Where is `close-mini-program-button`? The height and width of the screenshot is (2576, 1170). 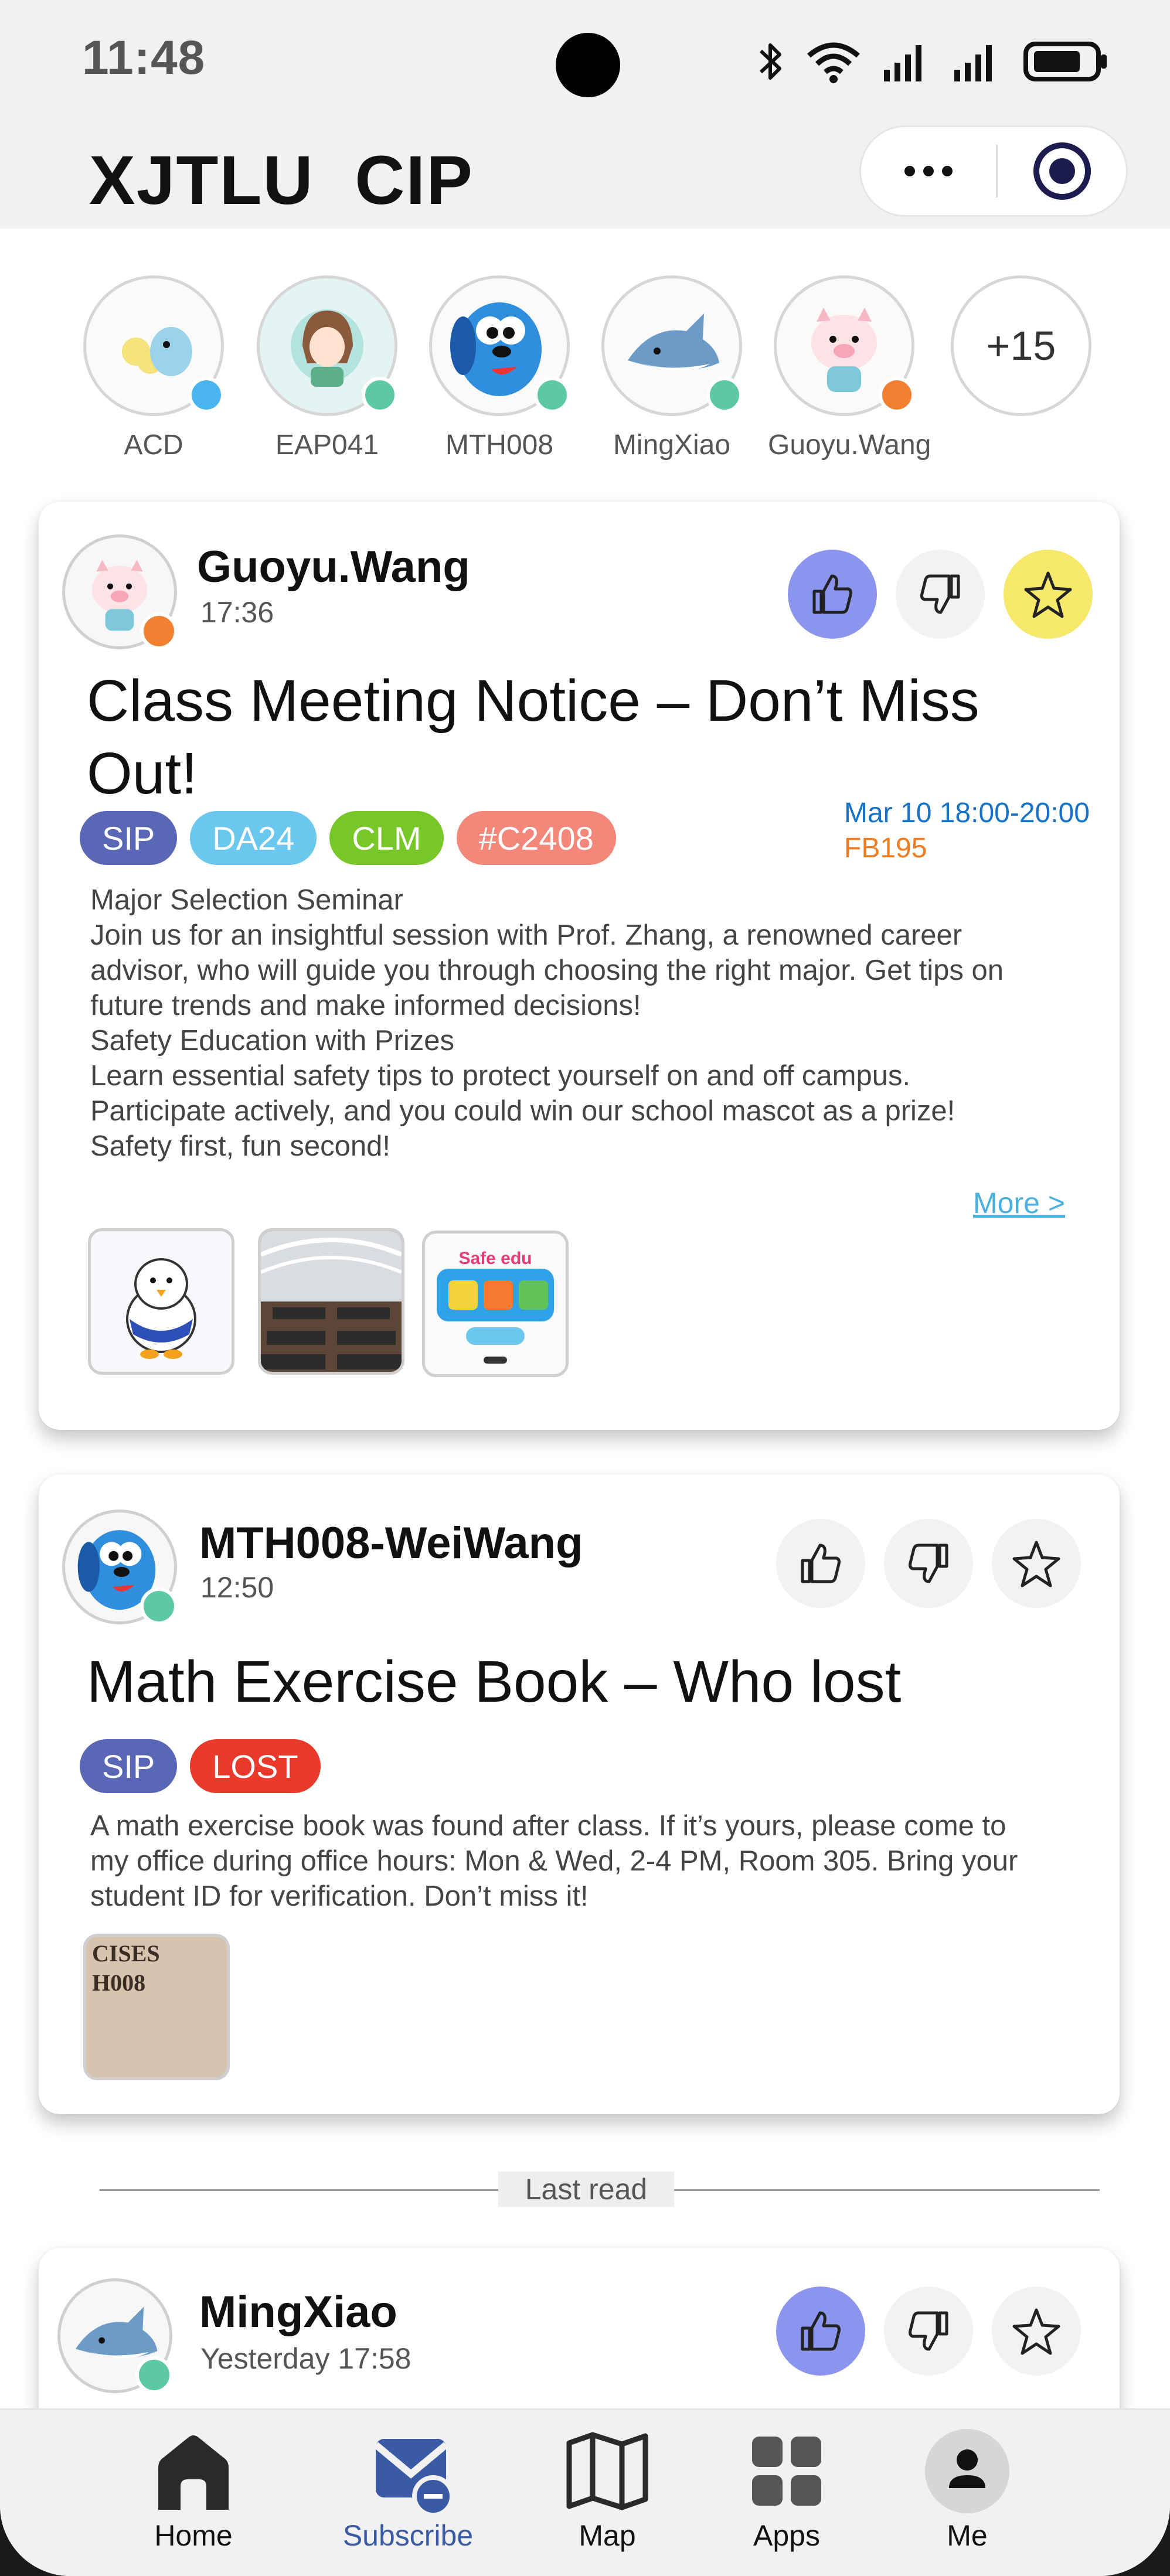 close-mini-program-button is located at coordinates (1062, 171).